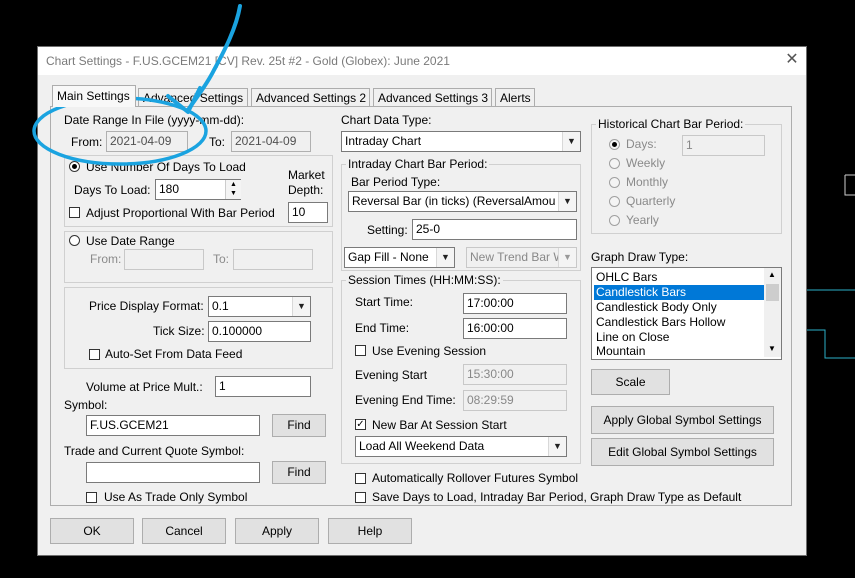 This screenshot has width=855, height=578. I want to click on tab-main-settings: Main Settings, so click(94, 96).